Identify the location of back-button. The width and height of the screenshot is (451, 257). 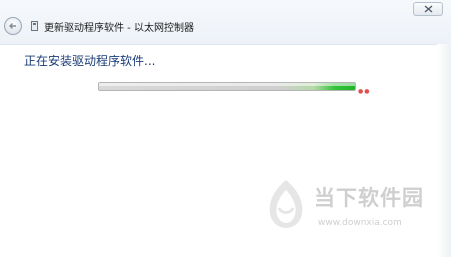
(13, 26).